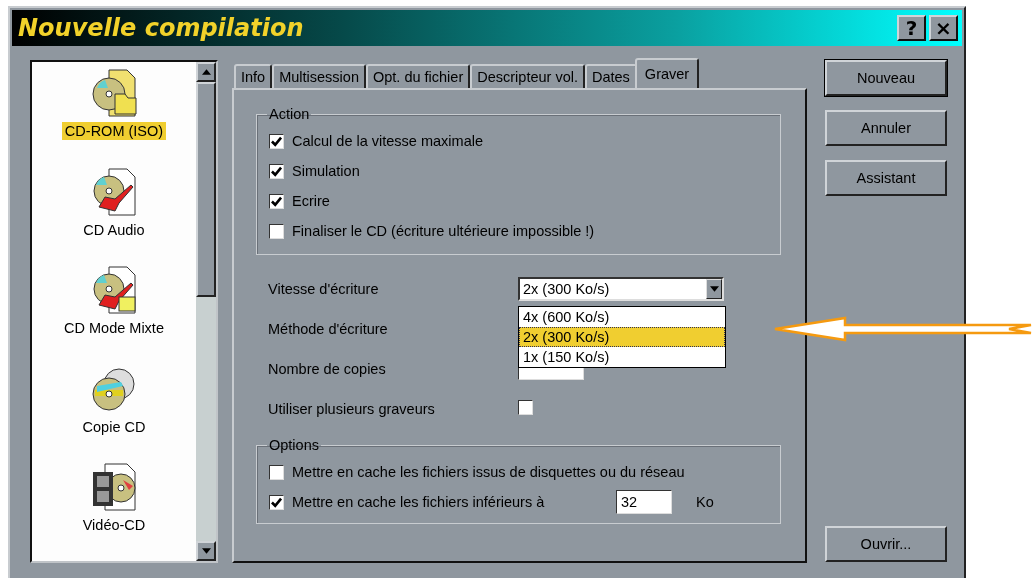 The image size is (1035, 578). Describe the element at coordinates (610, 76) in the screenshot. I see `tab: Dates` at that location.